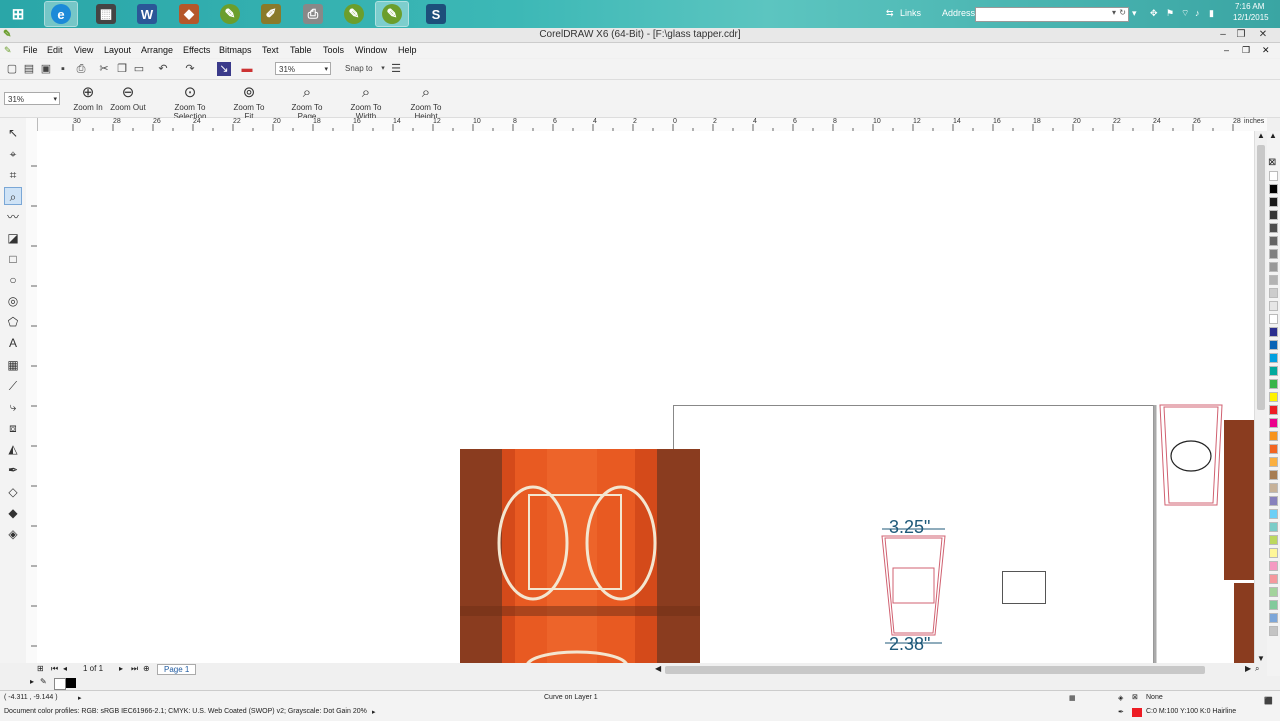  I want to click on horizontal-scroll-thumb, so click(935, 670).